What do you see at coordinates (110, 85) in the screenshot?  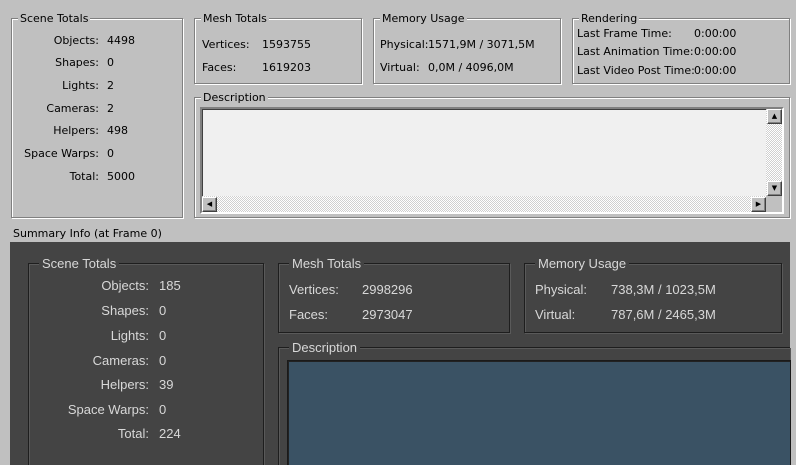 I see `lights-value: 2` at bounding box center [110, 85].